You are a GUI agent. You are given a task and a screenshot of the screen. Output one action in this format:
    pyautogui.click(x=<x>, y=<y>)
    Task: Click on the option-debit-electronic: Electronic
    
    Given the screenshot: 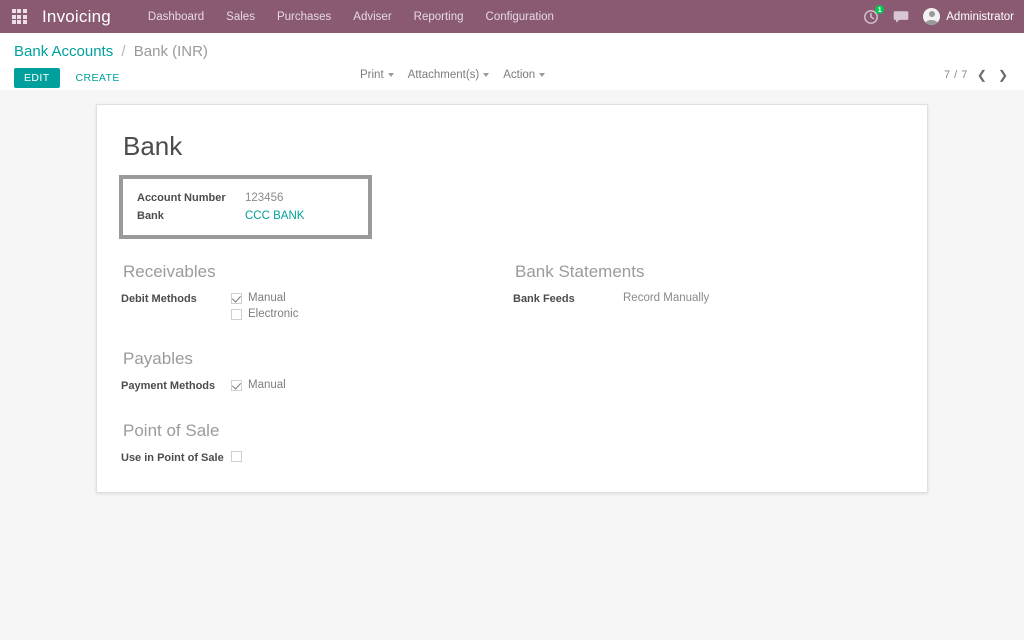 What is the action you would take?
    pyautogui.click(x=265, y=314)
    